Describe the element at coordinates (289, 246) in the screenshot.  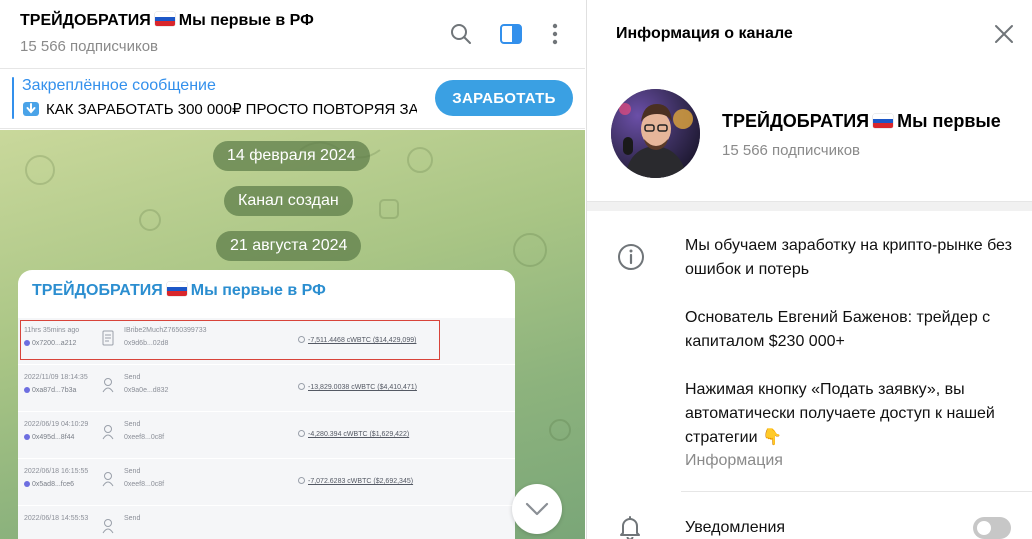
I see `date-divider: 21 августа 2024` at that location.